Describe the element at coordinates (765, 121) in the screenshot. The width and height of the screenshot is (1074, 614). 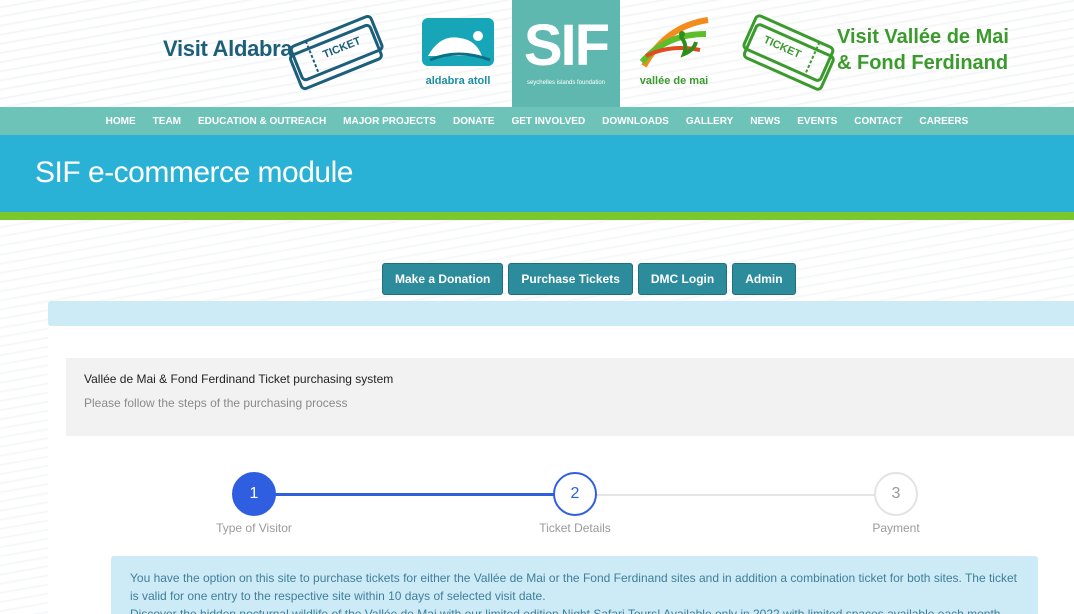
I see `nav-news: NEWS` at that location.